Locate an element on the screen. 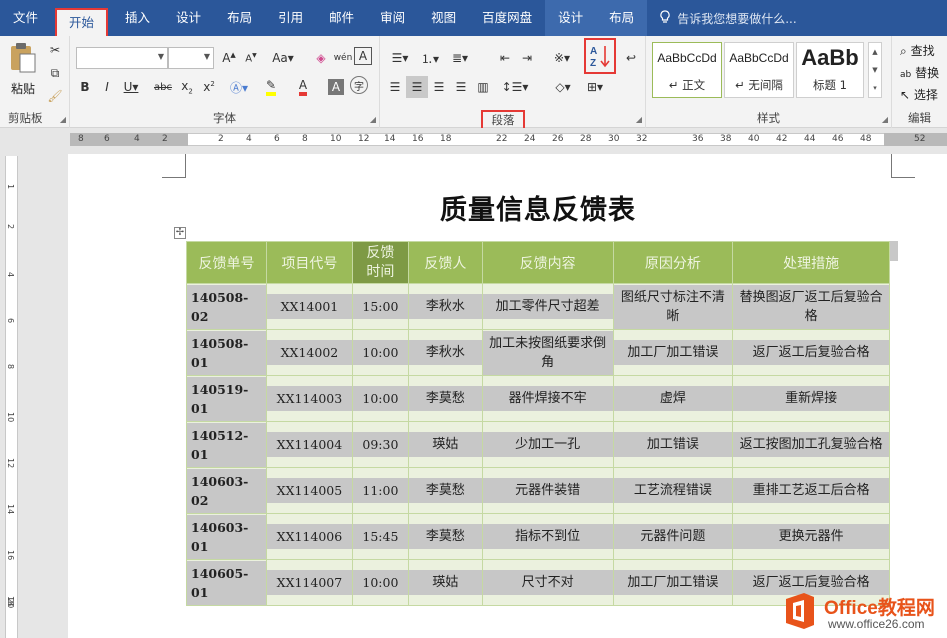 The image size is (947, 638). align-center-button: ☰ is located at coordinates (417, 87).